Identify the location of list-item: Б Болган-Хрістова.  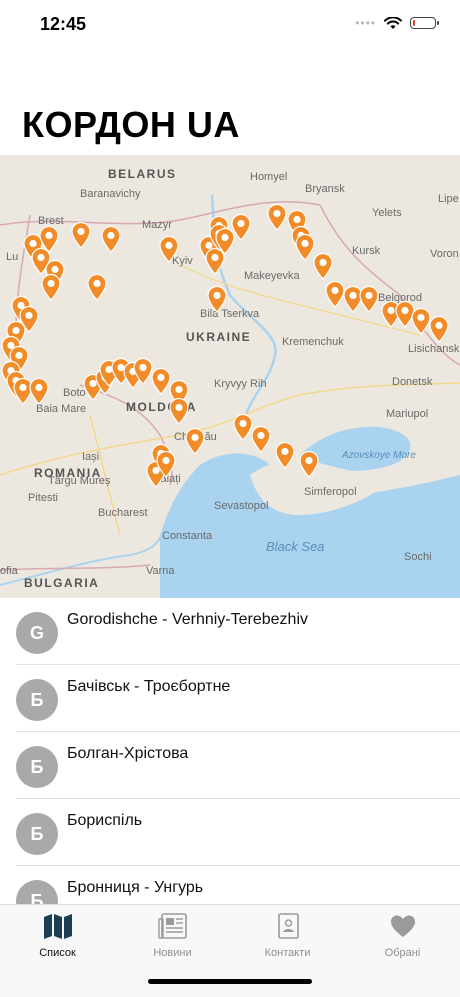
(230, 765).